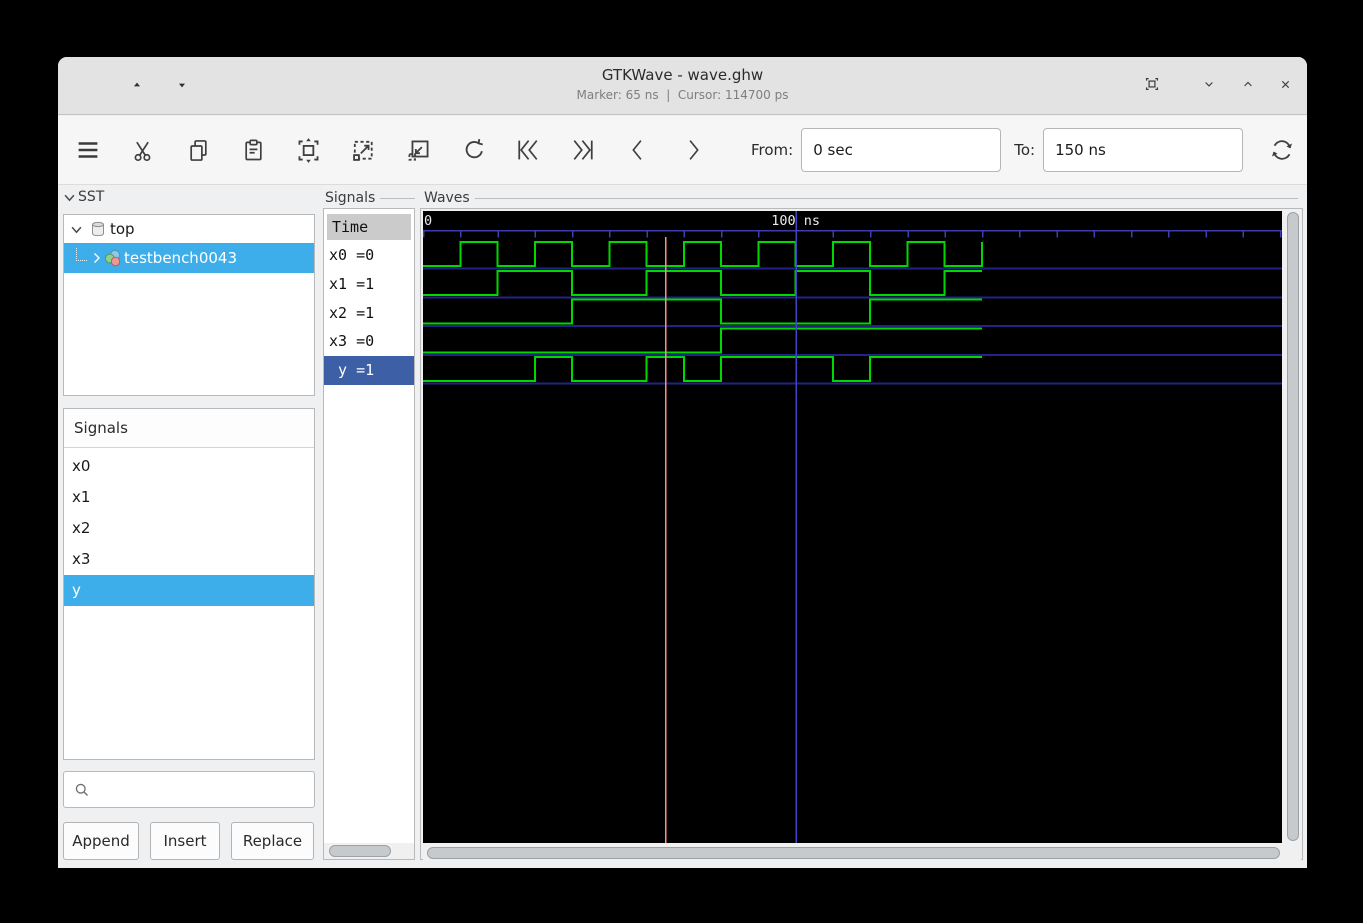 This screenshot has height=923, width=1363. I want to click on copy-button, so click(198, 150).